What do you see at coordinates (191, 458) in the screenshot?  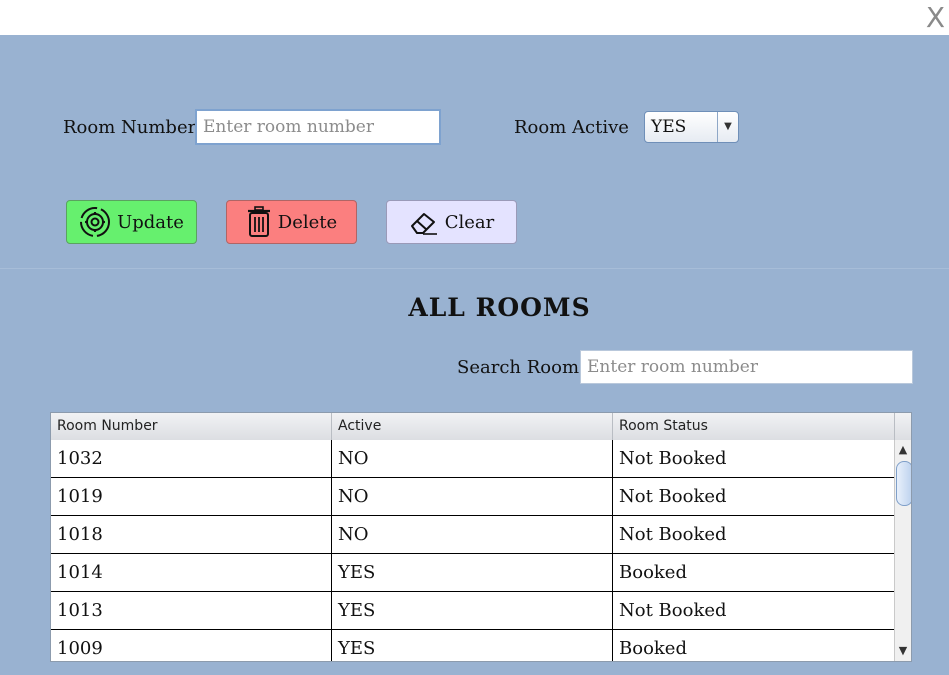 I see `room-number-cell: 1032` at bounding box center [191, 458].